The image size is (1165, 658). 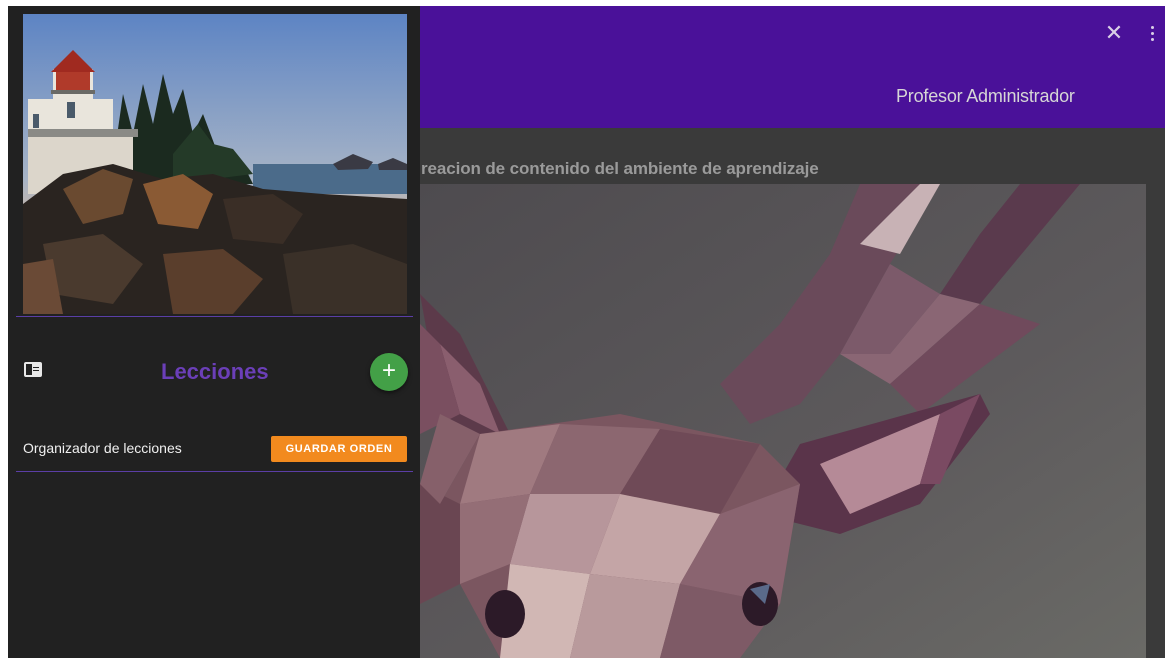 What do you see at coordinates (1152, 33) in the screenshot?
I see `more-vertical-icon` at bounding box center [1152, 33].